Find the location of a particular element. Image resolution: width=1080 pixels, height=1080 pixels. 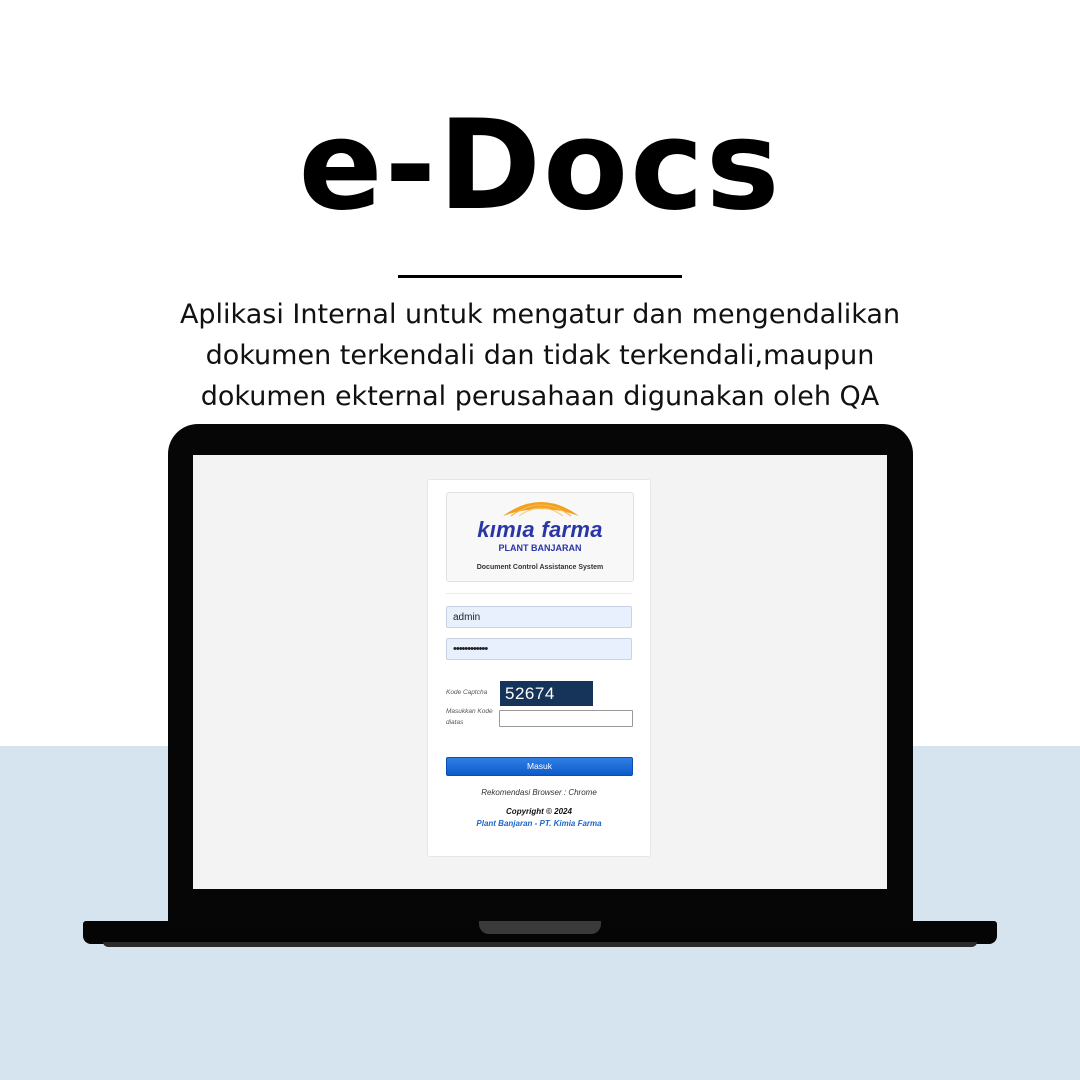

captcha-label: Kode Captcha is located at coordinates (467, 692).